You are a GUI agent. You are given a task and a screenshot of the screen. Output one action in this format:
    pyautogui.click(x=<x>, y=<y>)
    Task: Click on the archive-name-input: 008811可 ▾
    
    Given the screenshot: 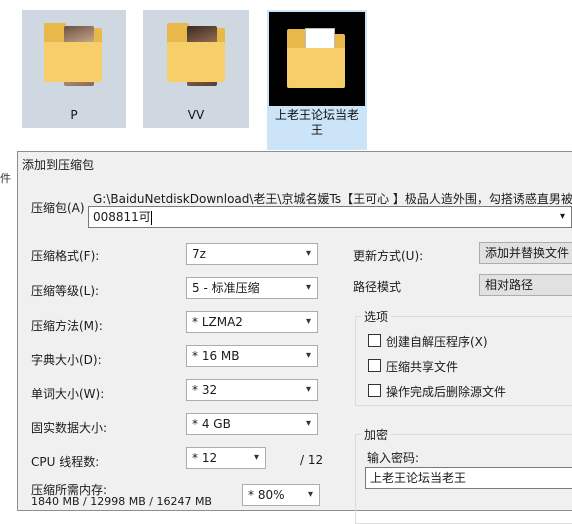 What is the action you would take?
    pyautogui.click(x=330, y=217)
    